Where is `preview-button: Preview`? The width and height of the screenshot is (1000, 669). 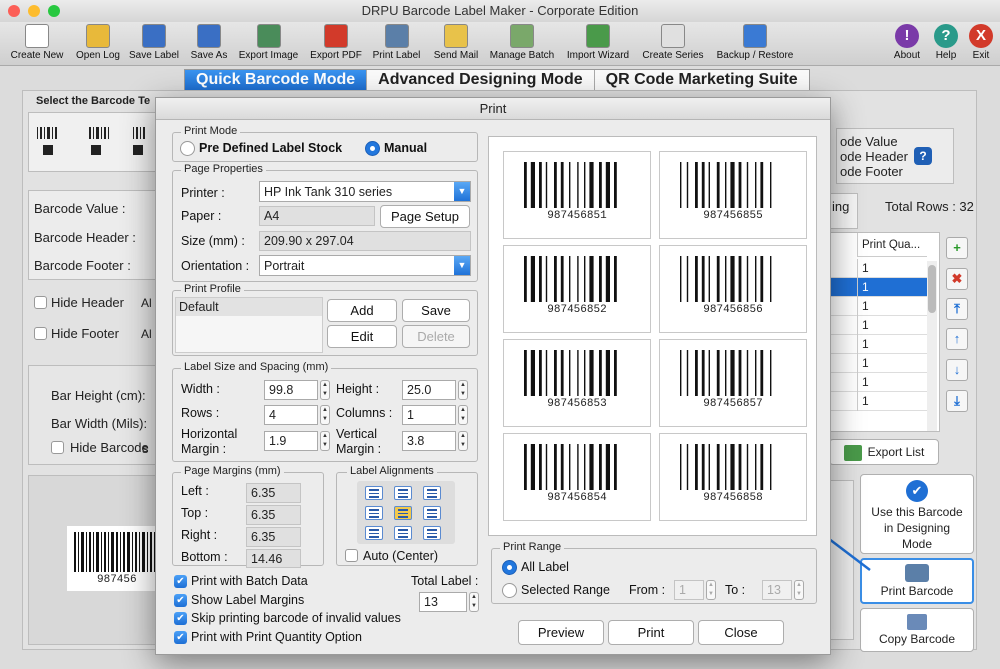 preview-button: Preview is located at coordinates (561, 632).